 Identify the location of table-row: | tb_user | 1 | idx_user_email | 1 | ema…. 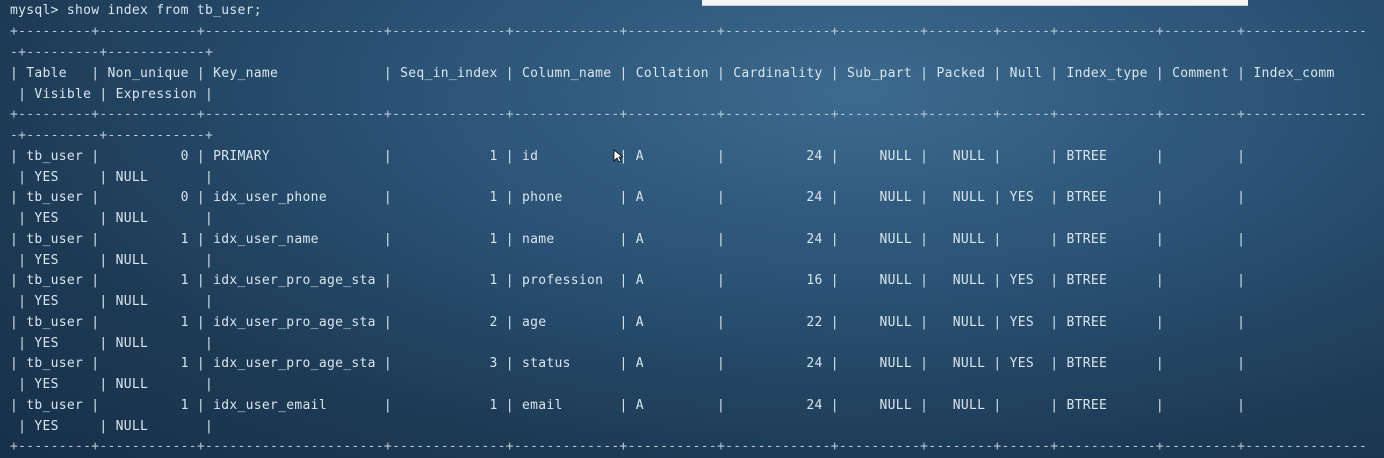
(628, 405).